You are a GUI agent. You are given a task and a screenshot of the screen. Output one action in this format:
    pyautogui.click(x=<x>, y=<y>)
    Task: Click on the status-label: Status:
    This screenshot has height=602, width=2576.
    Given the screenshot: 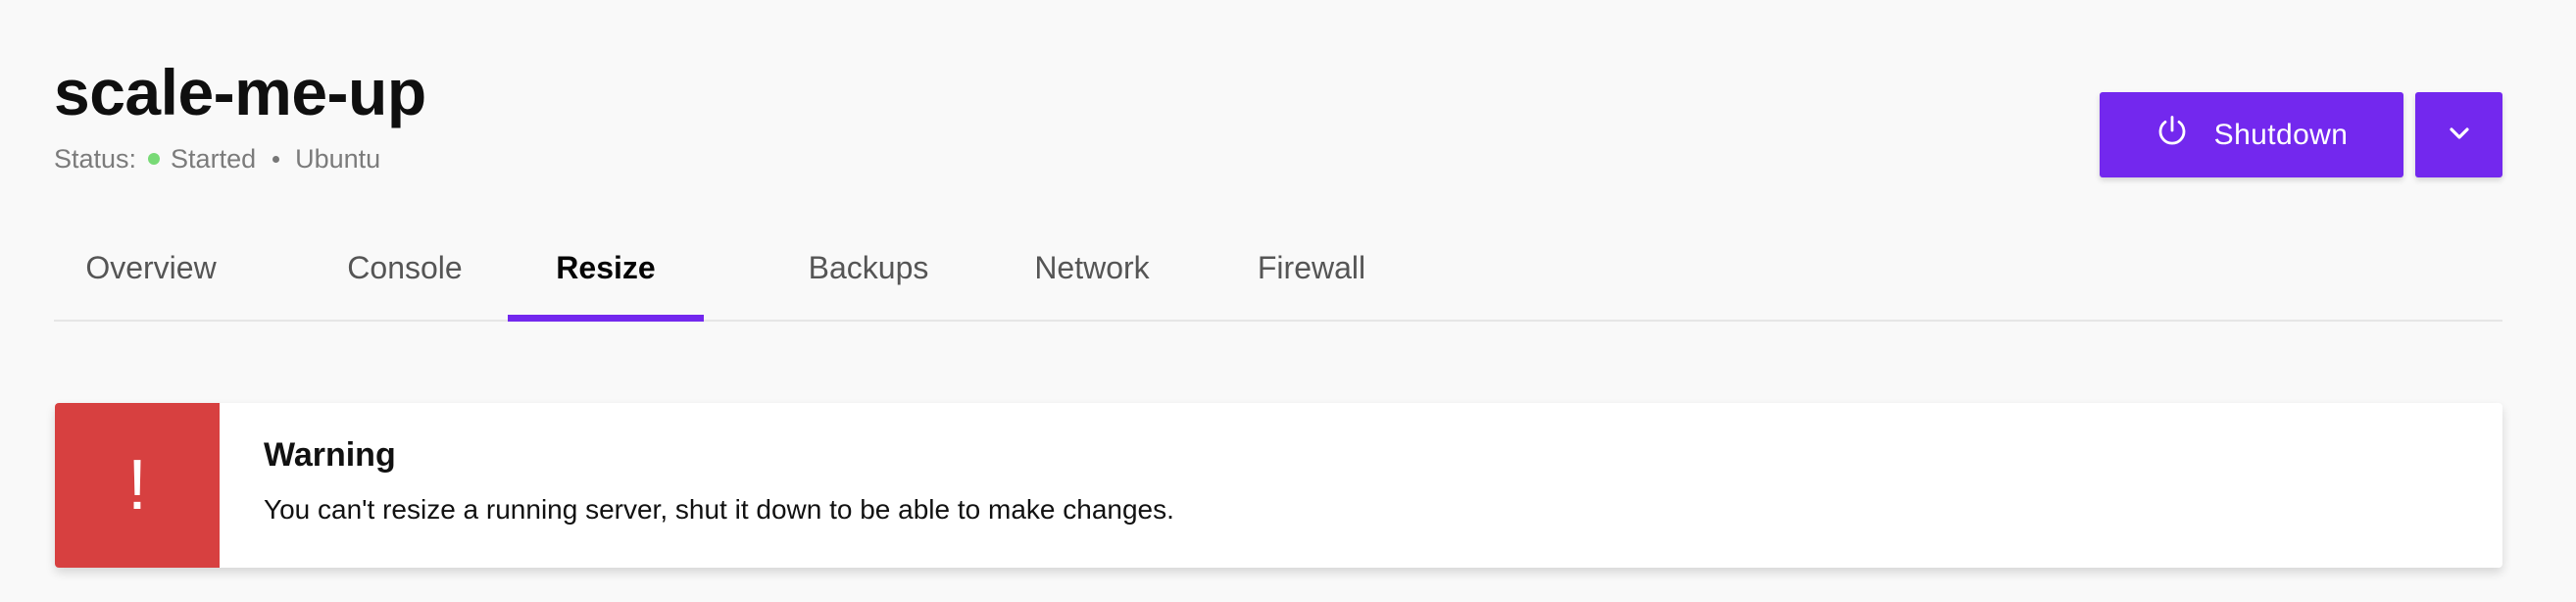 What is the action you would take?
    pyautogui.click(x=95, y=158)
    